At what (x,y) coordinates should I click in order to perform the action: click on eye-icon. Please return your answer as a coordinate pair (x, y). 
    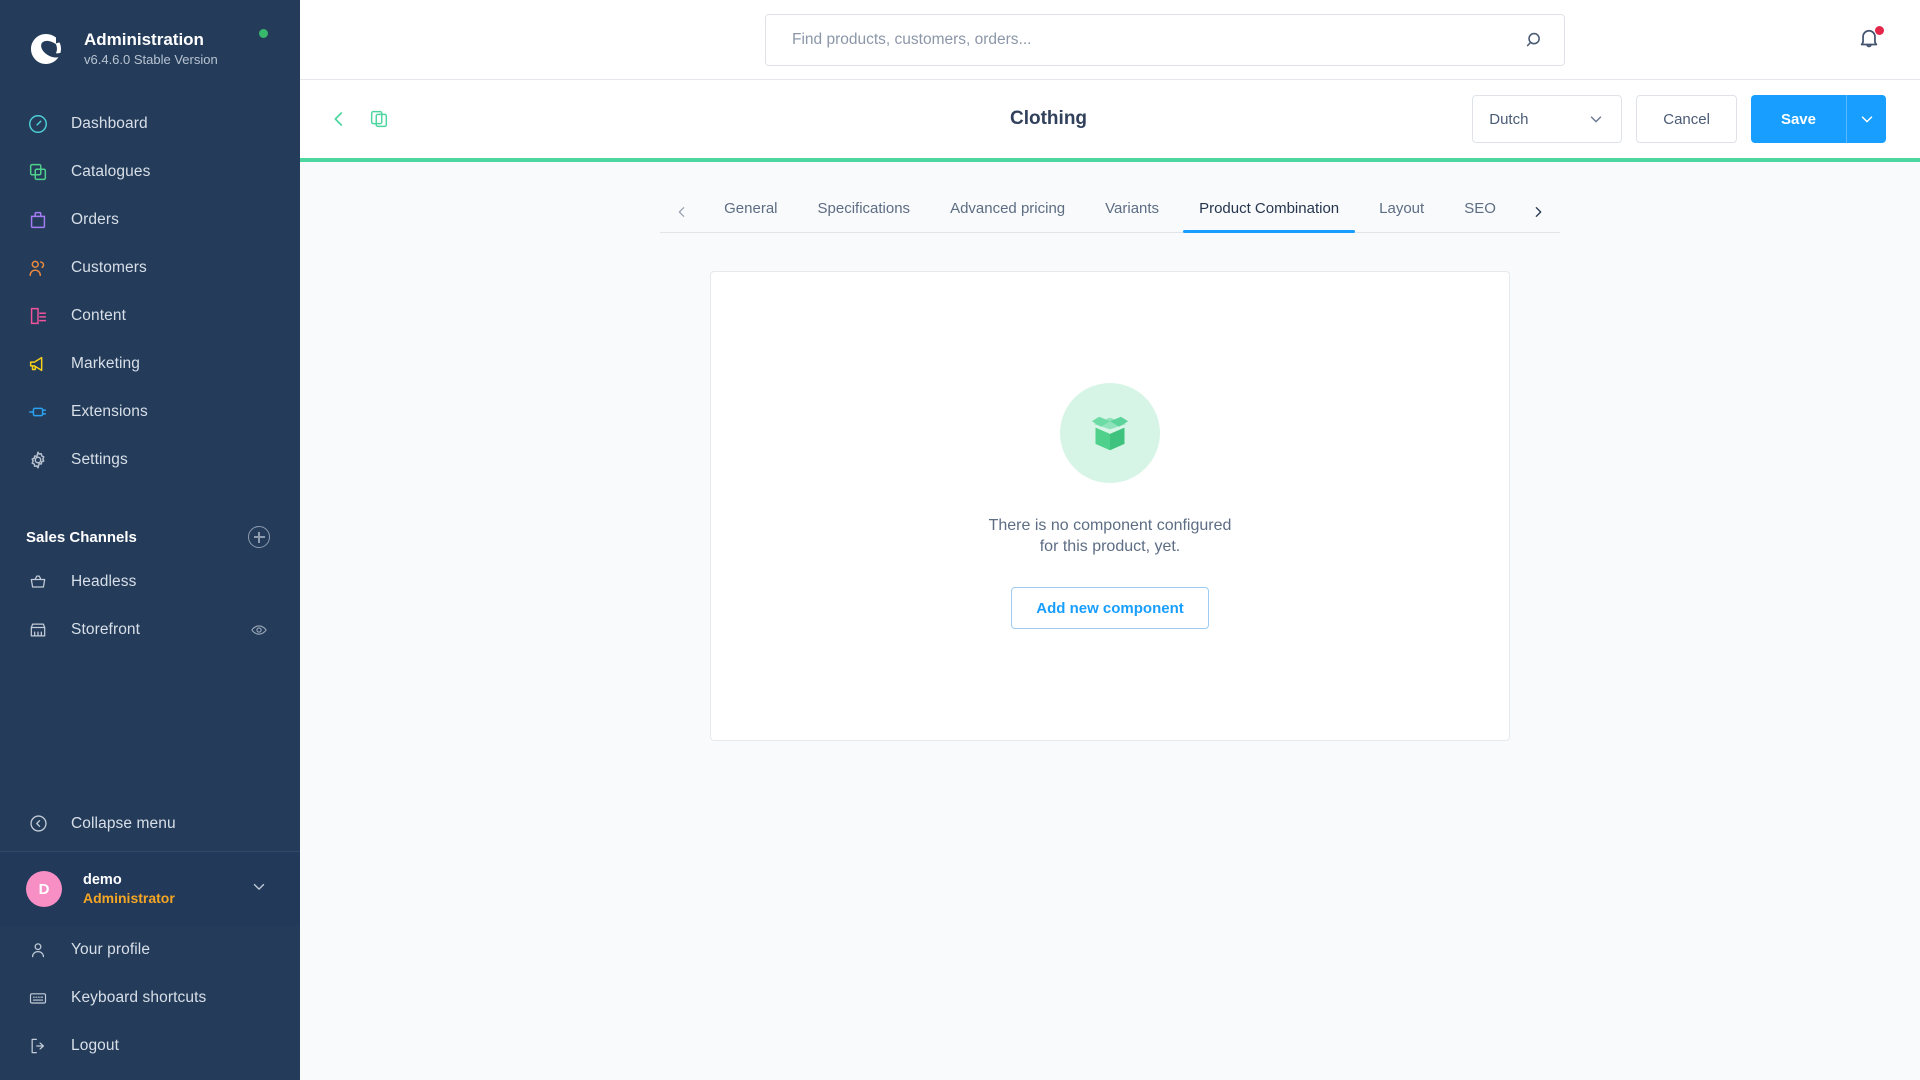
    Looking at the image, I should click on (259, 630).